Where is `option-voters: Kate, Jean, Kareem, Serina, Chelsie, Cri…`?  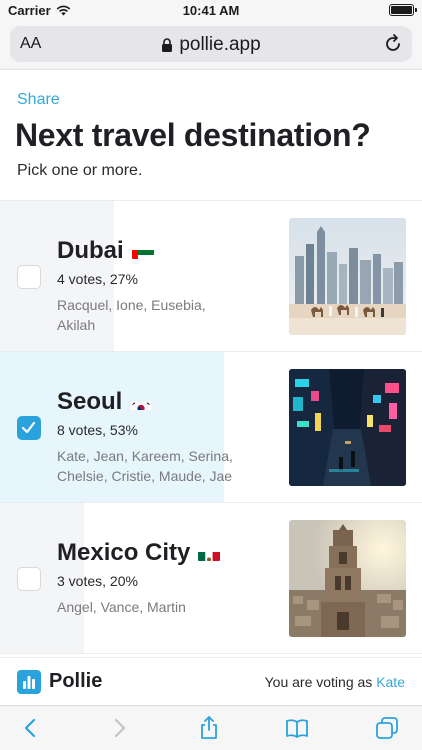
option-voters: Kate, Jean, Kareem, Serina, Chelsie, Cri… is located at coordinates (145, 466).